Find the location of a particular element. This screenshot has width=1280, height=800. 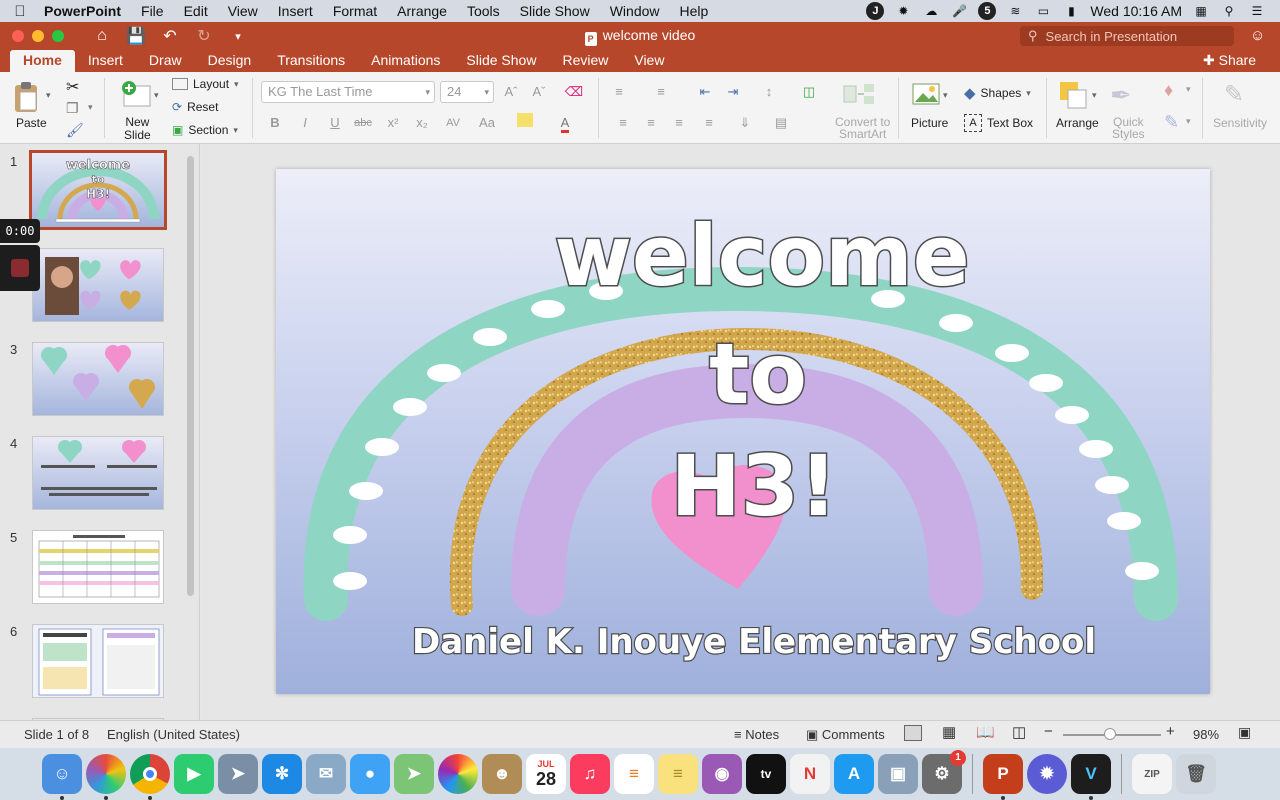

thumbnail-scrollbar is located at coordinates (190, 376).